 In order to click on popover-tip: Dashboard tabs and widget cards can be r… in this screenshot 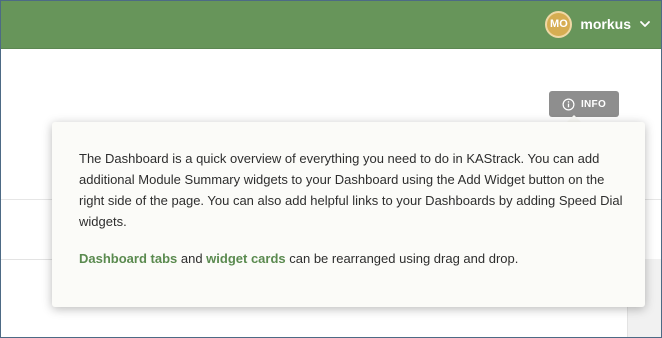, I will do `click(353, 258)`.